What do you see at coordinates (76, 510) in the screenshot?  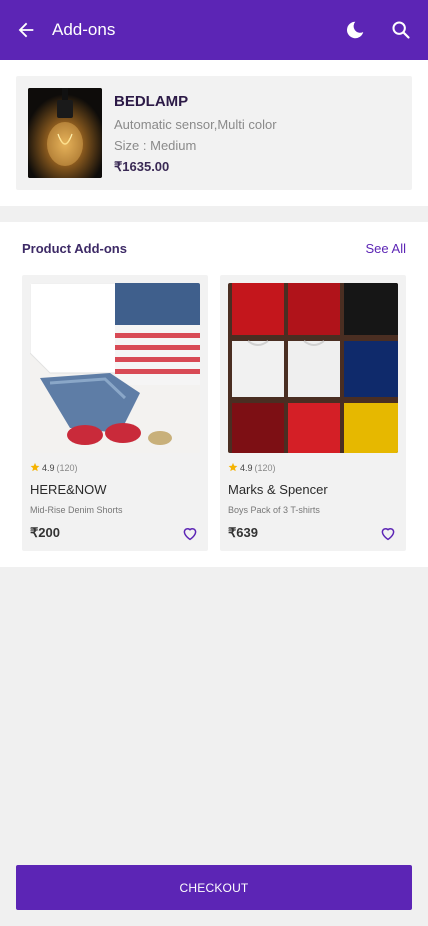 I see `addon-subtitle: Mid-Rise Denim Shorts` at bounding box center [76, 510].